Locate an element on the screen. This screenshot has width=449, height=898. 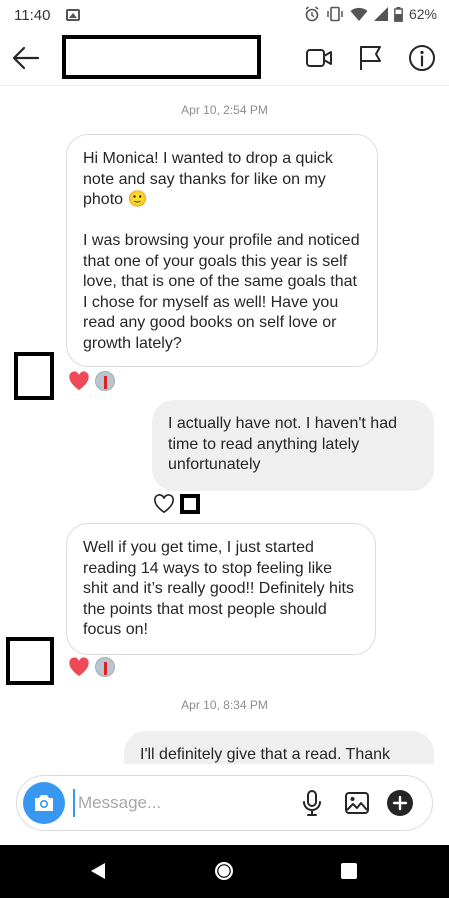
signal-icon is located at coordinates (380, 13).